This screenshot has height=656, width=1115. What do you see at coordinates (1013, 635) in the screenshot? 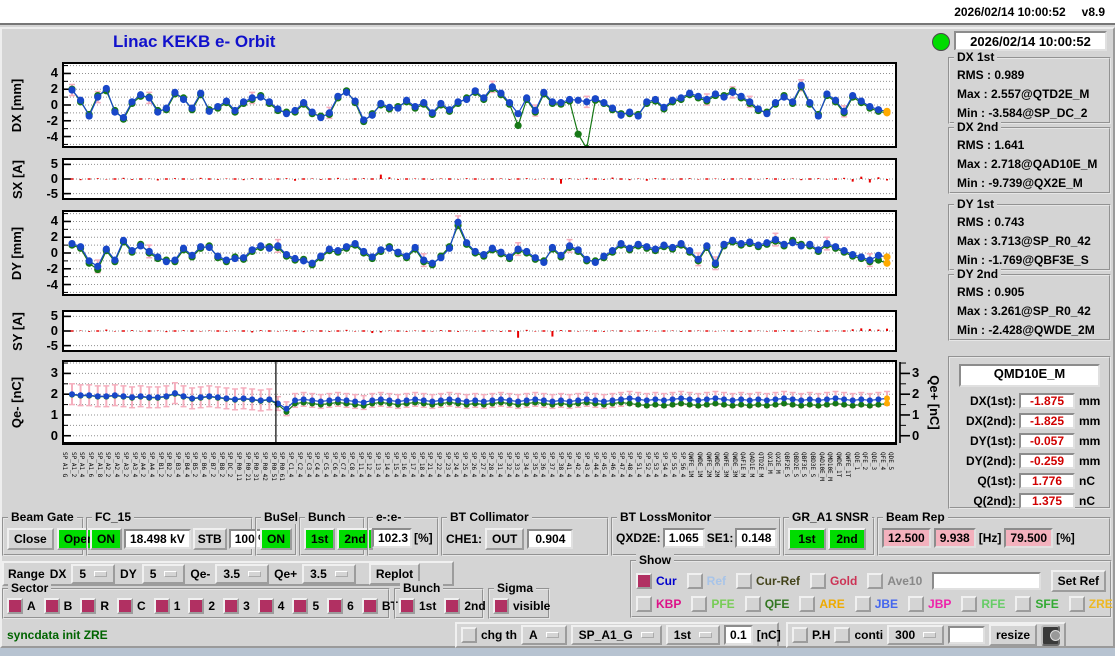
I see `resize-button: resize` at bounding box center [1013, 635].